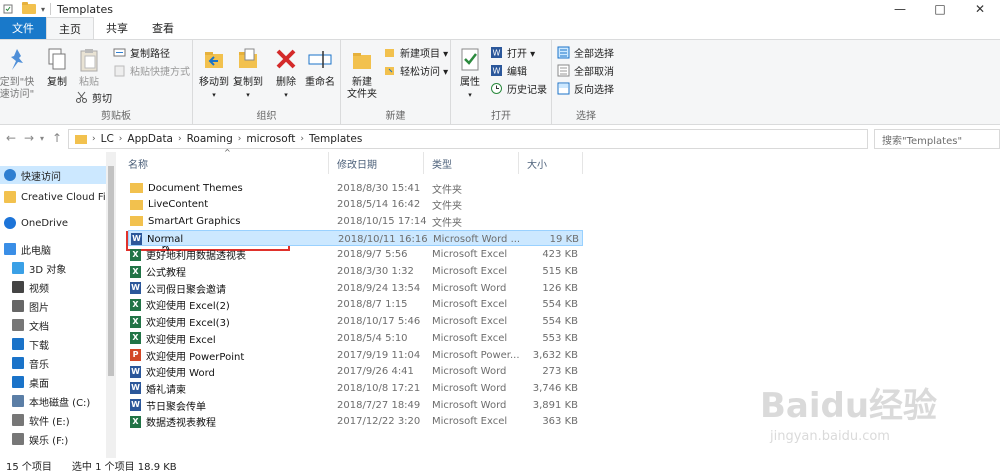 Image resolution: width=1000 pixels, height=472 pixels. Describe the element at coordinates (11, 138) in the screenshot. I see `back-arrow-icon: ←` at that location.